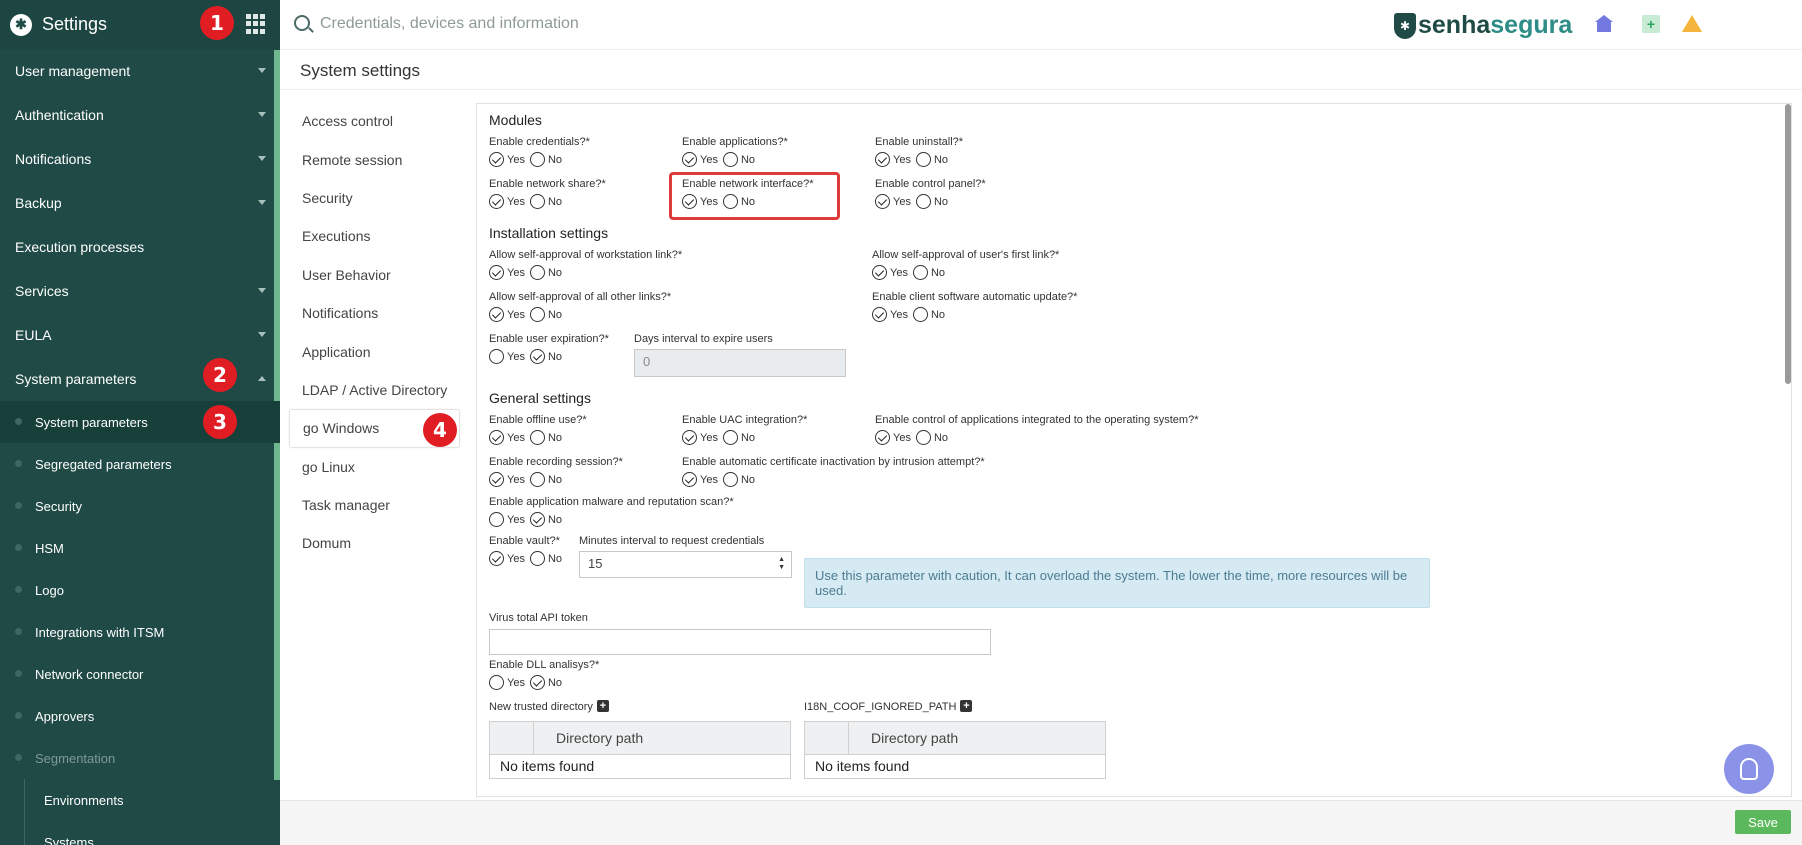  I want to click on sidebar-subsubitem-environments: Environments, so click(140, 800).